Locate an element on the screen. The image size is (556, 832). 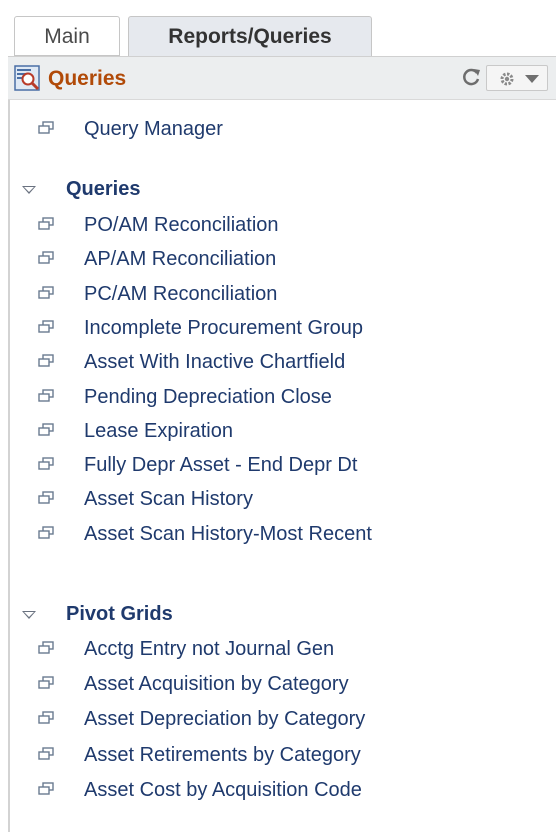
query-report-icon is located at coordinates (27, 78).